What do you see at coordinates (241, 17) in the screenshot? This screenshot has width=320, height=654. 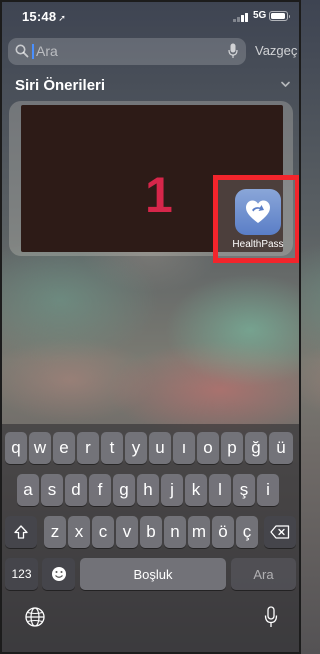 I see `signal-icon` at bounding box center [241, 17].